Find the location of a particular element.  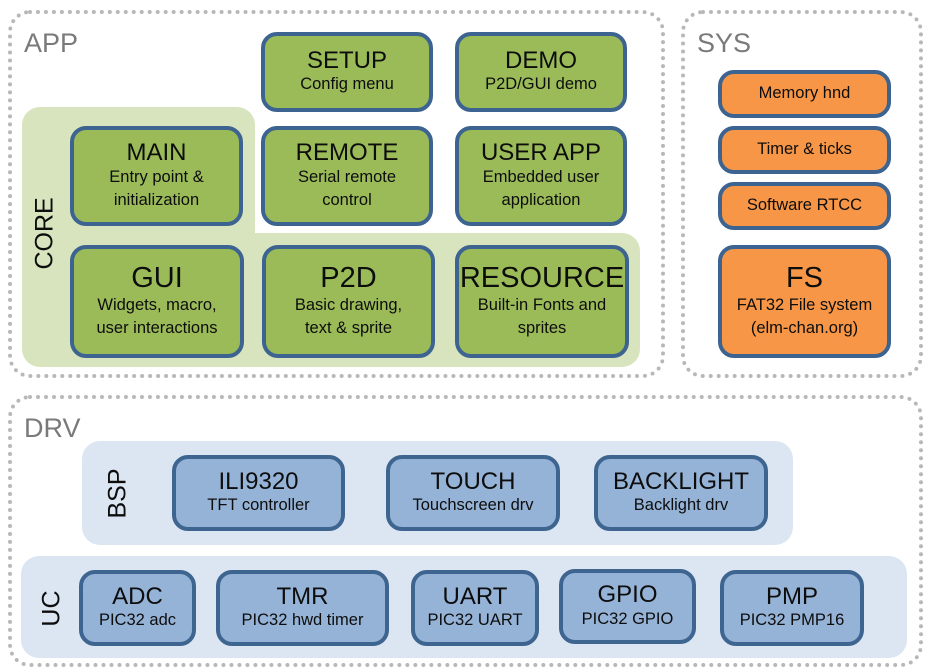

backlight-title: BACKLIGHT is located at coordinates (681, 481).